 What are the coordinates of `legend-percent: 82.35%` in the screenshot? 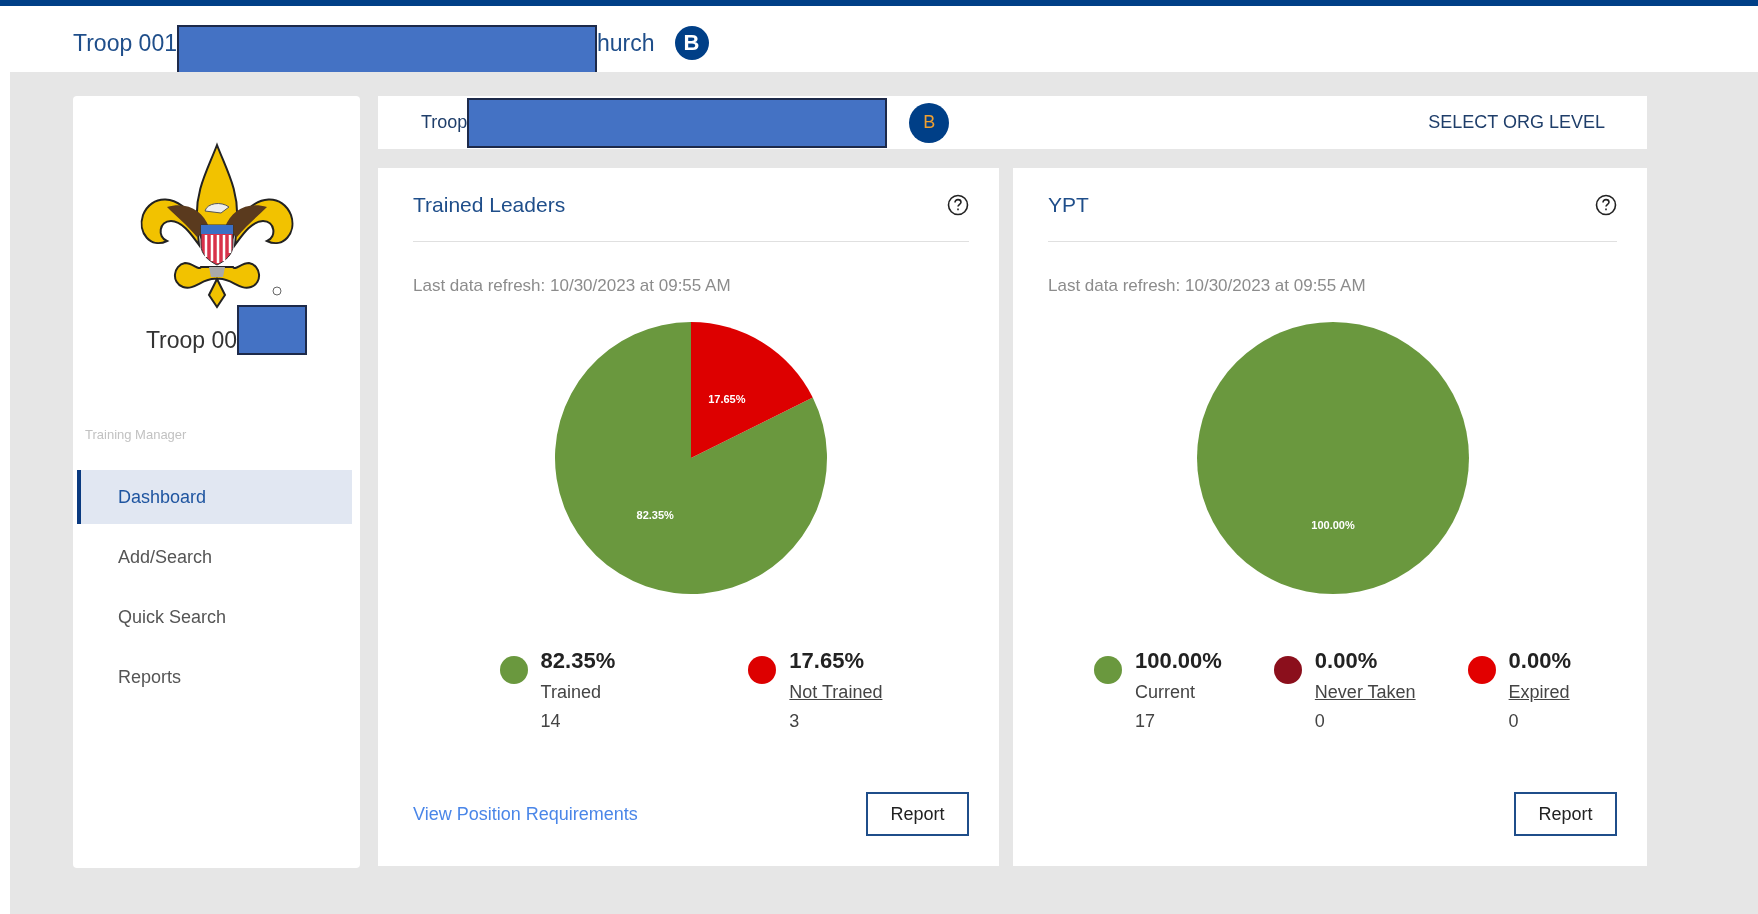 It's located at (578, 661).